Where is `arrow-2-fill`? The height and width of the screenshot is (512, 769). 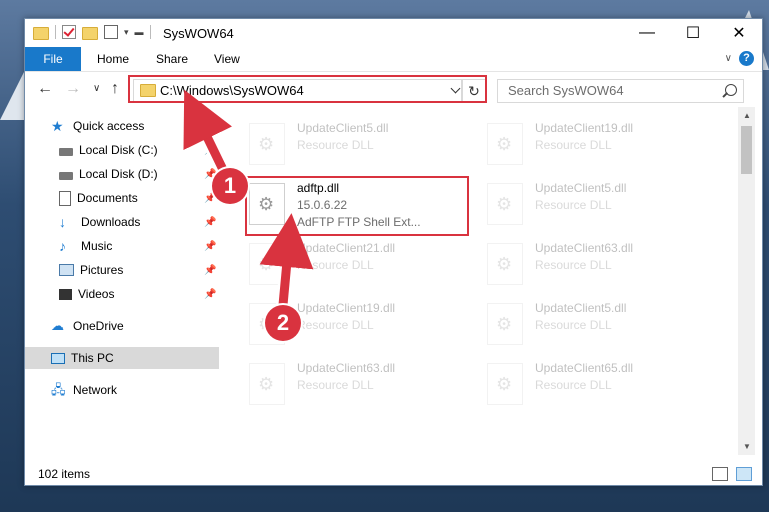
arrow-2-fill is located at coordinates (286, 259).